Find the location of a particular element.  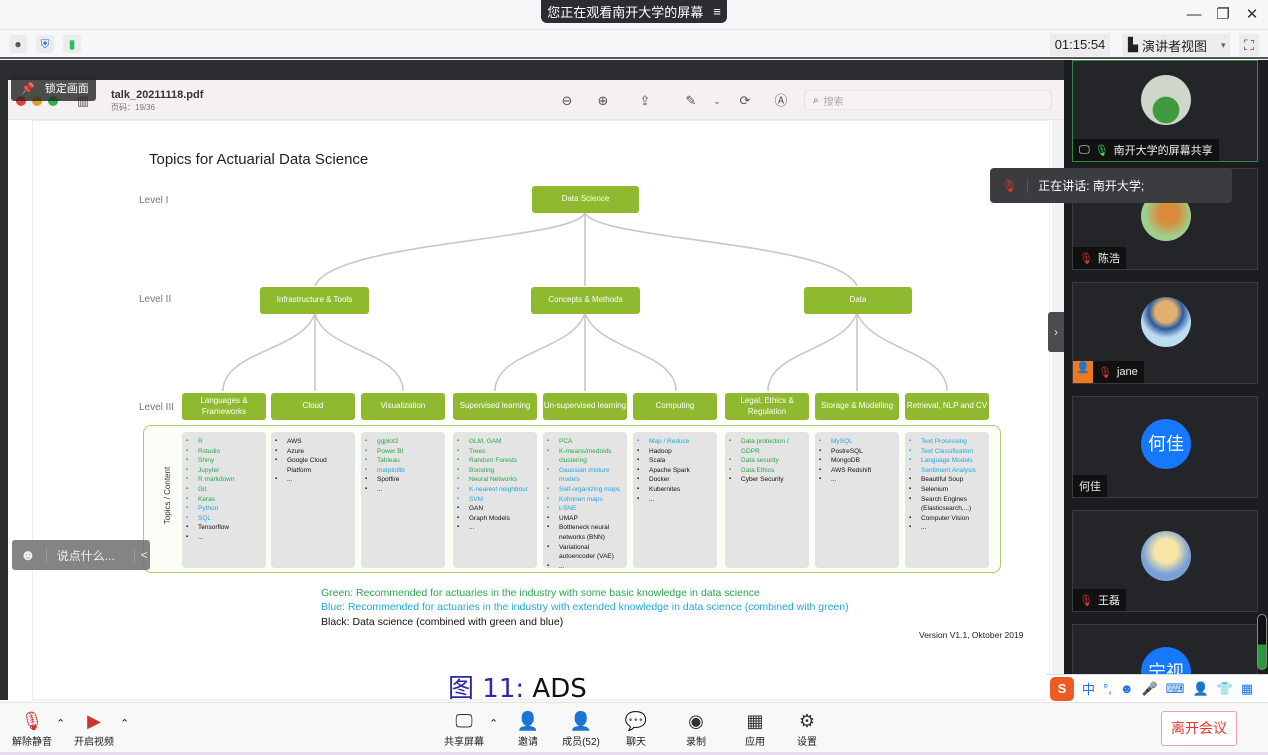

participant-tile: 🎙 王磊 is located at coordinates (1165, 561).